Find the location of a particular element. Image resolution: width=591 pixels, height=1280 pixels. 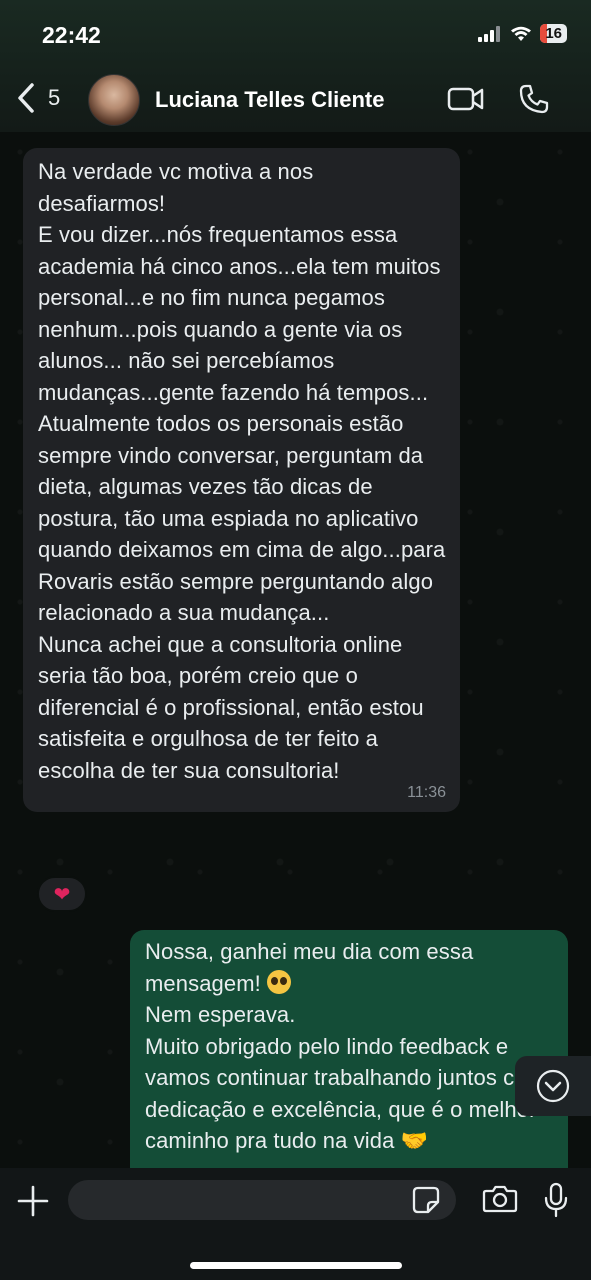

unread-count: 5 is located at coordinates (54, 97).